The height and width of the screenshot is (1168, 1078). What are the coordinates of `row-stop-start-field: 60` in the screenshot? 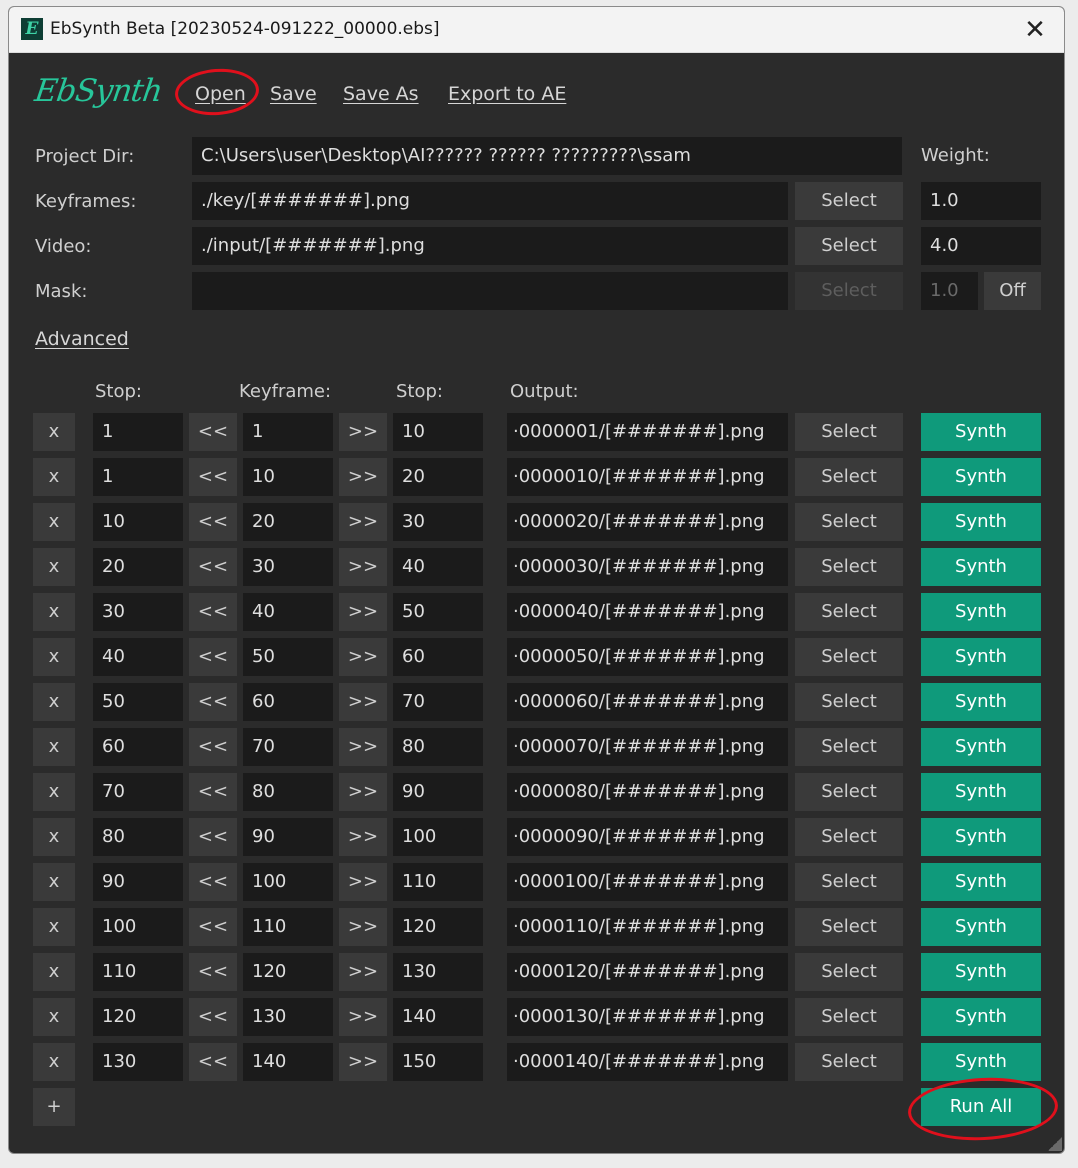 It's located at (138, 747).